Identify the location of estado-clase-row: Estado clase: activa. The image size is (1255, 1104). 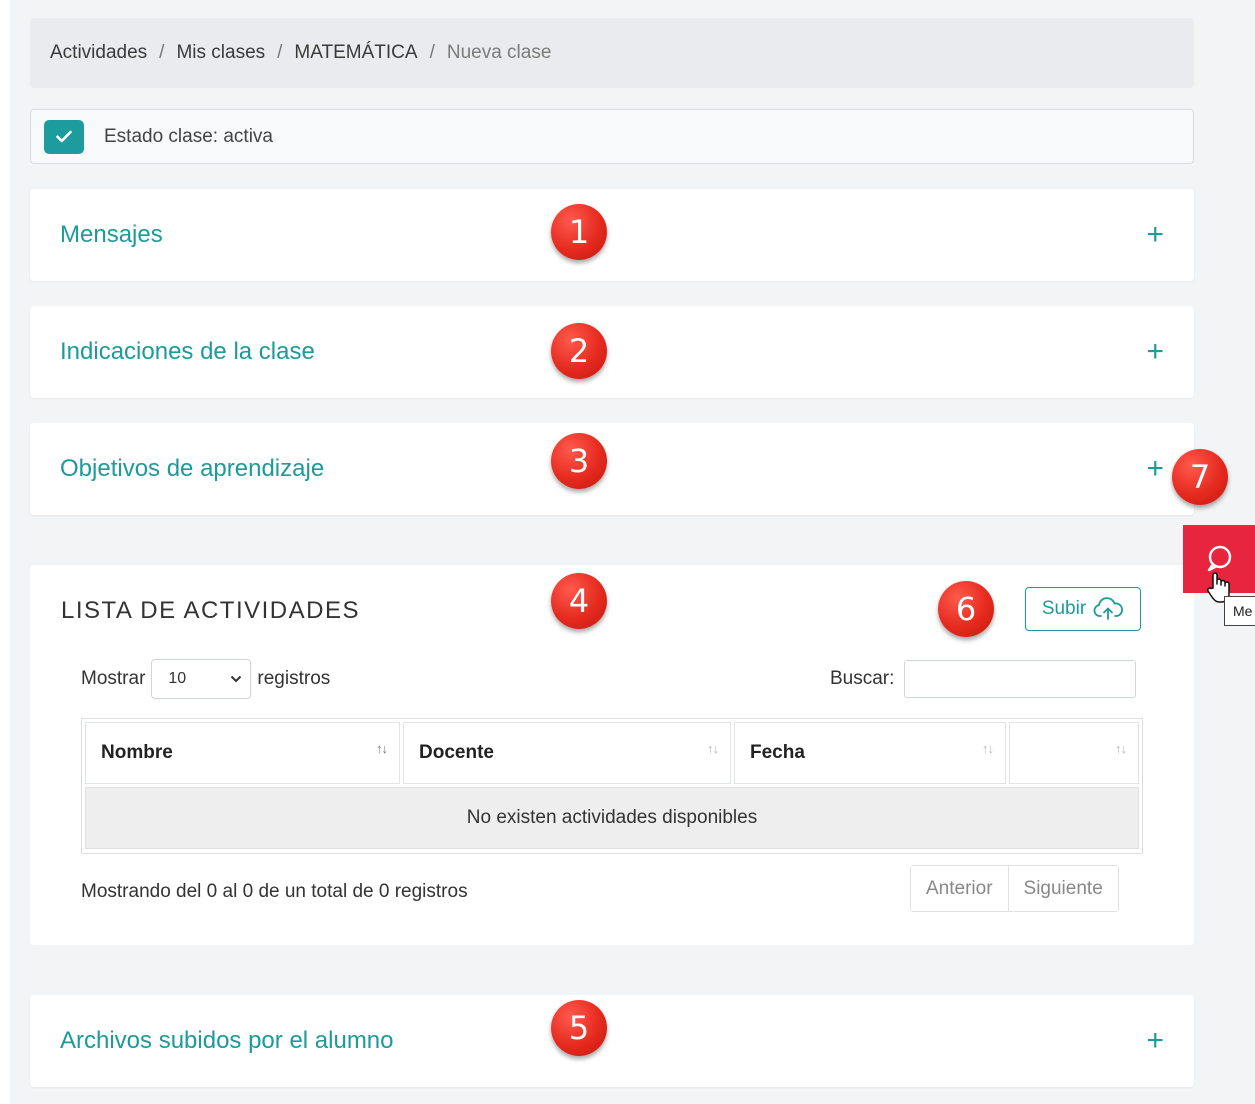
(612, 136).